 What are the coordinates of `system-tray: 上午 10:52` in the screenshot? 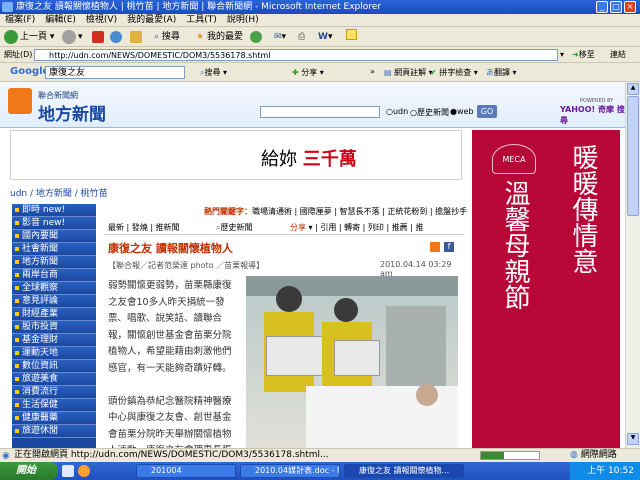 It's located at (605, 471).